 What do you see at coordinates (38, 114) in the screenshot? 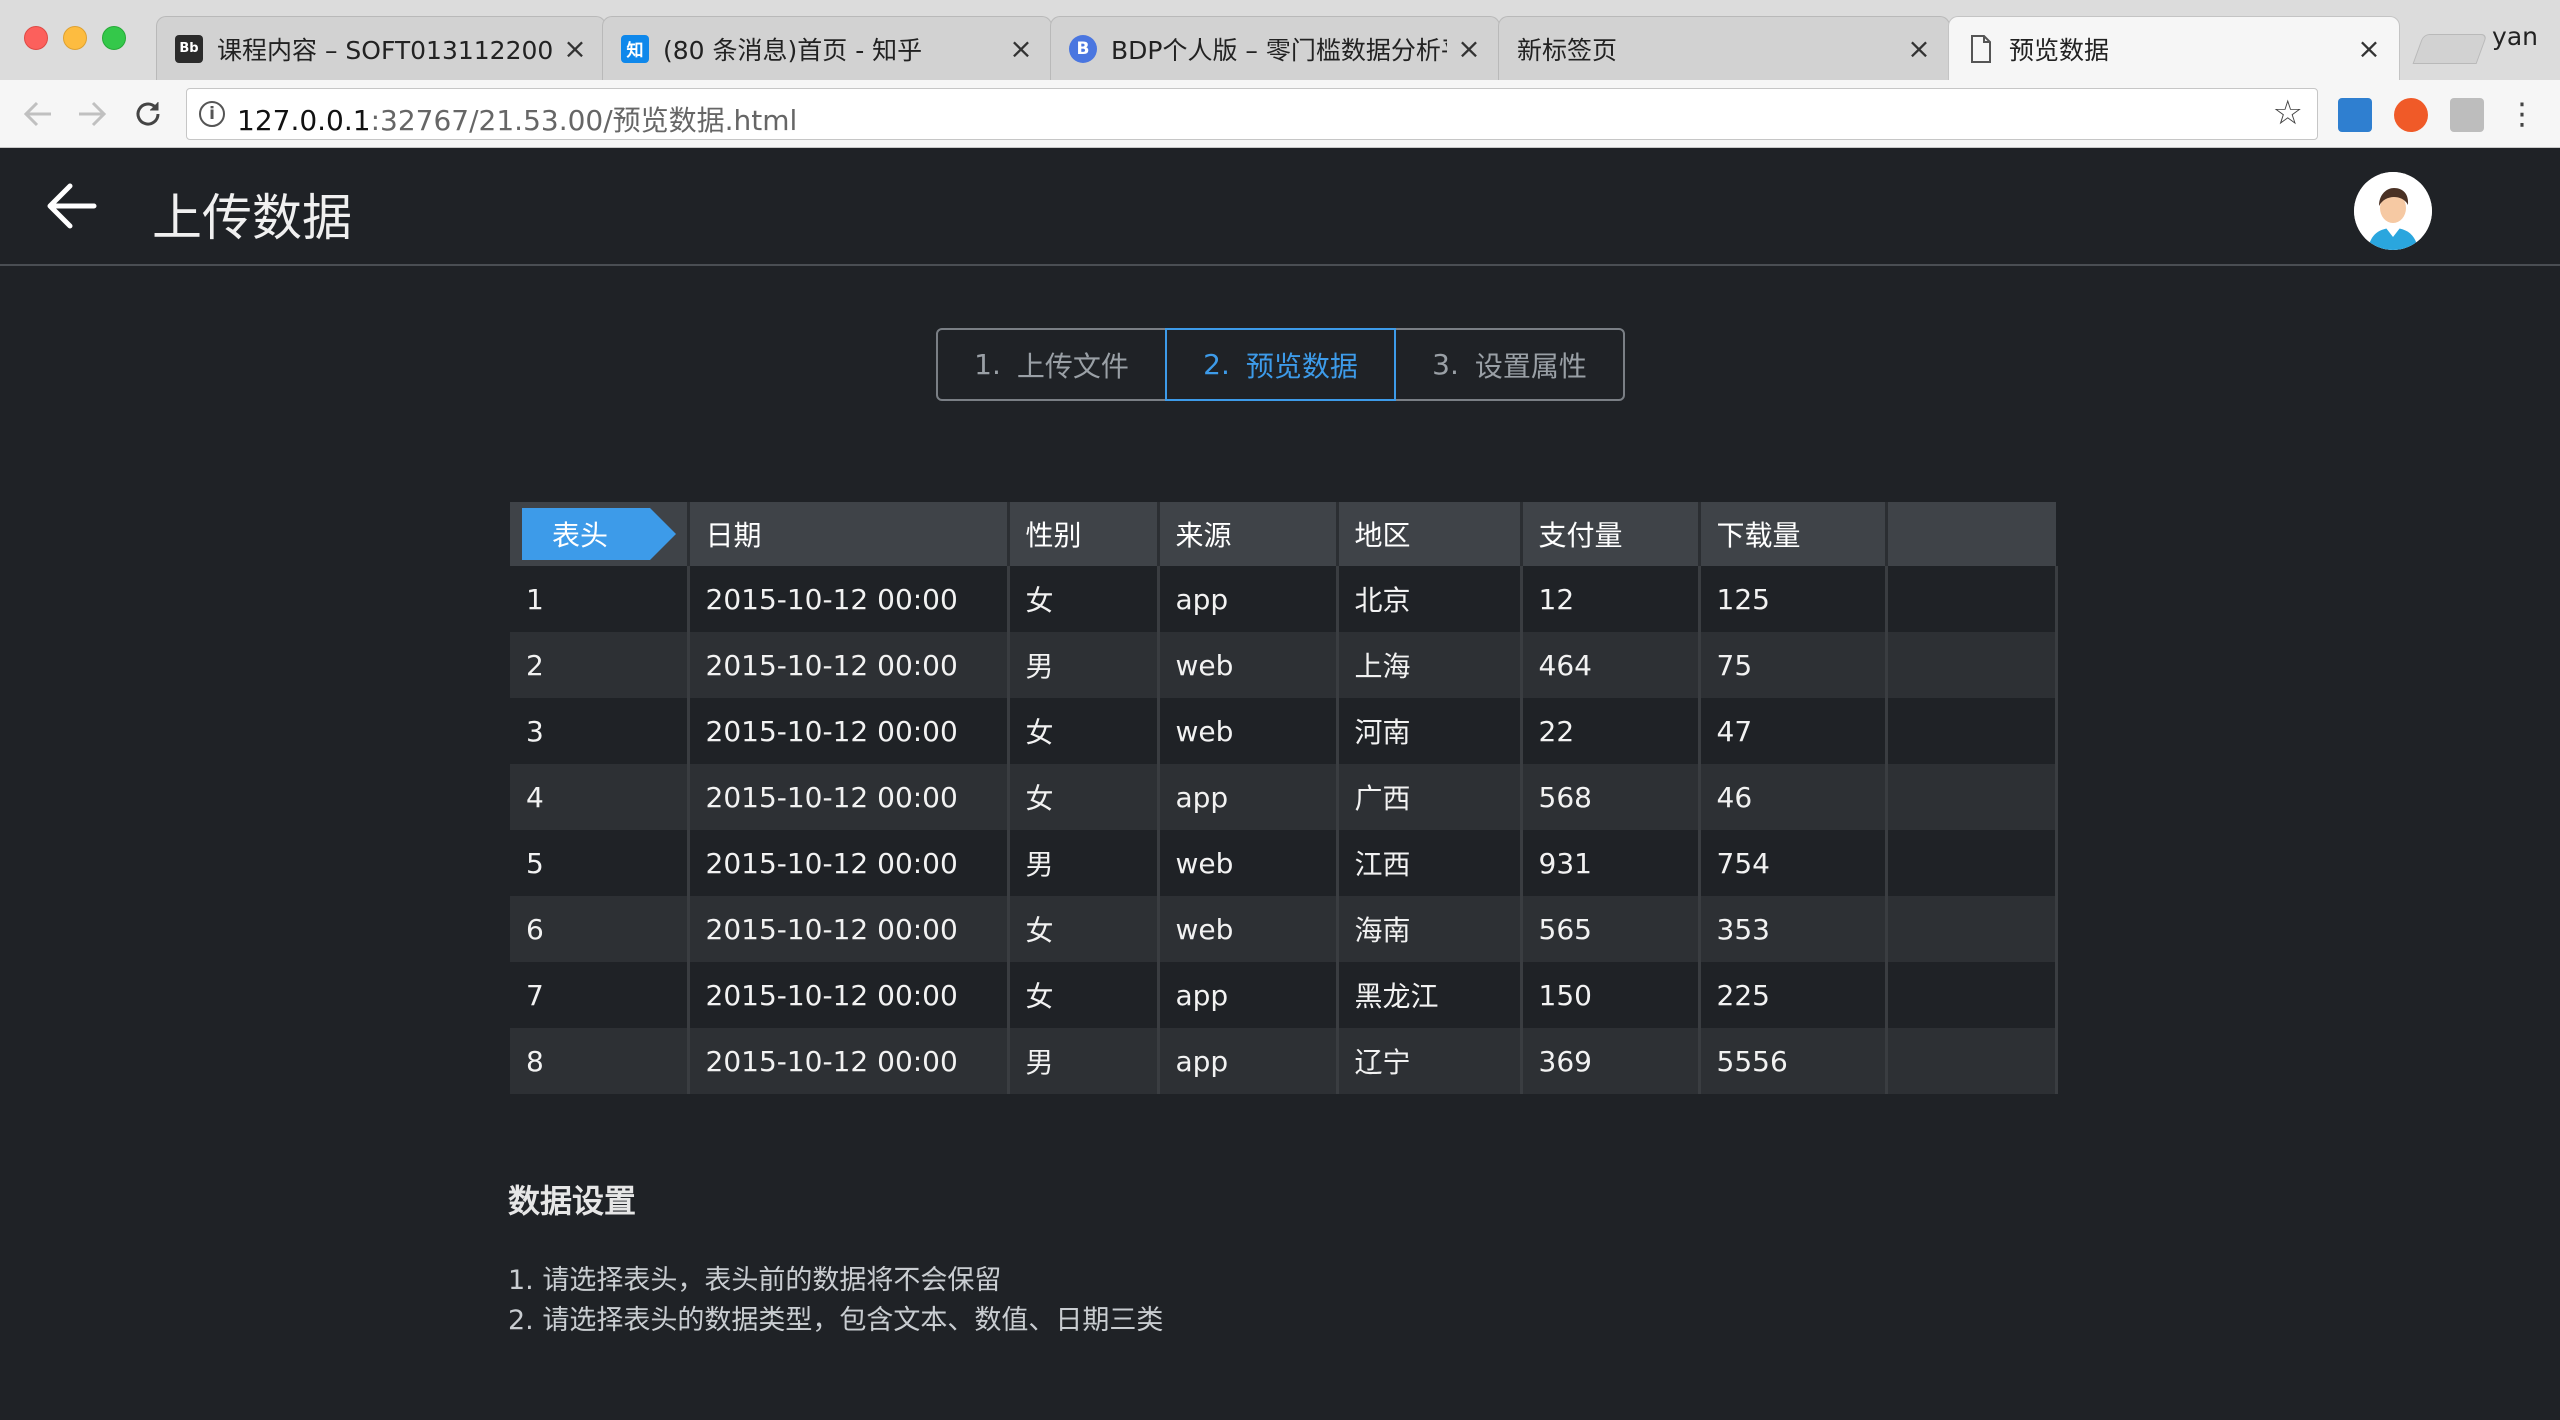
I see `back-nav-icon` at bounding box center [38, 114].